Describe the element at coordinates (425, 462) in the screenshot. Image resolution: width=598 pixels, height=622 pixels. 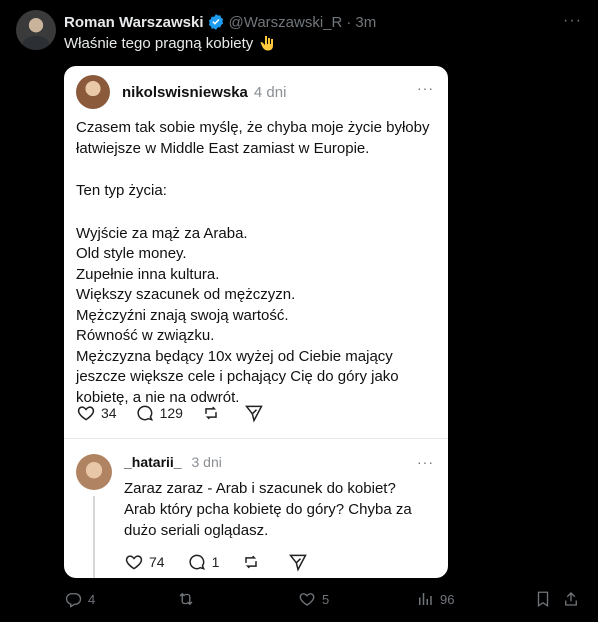
I see `reply-more-icon: ···` at that location.